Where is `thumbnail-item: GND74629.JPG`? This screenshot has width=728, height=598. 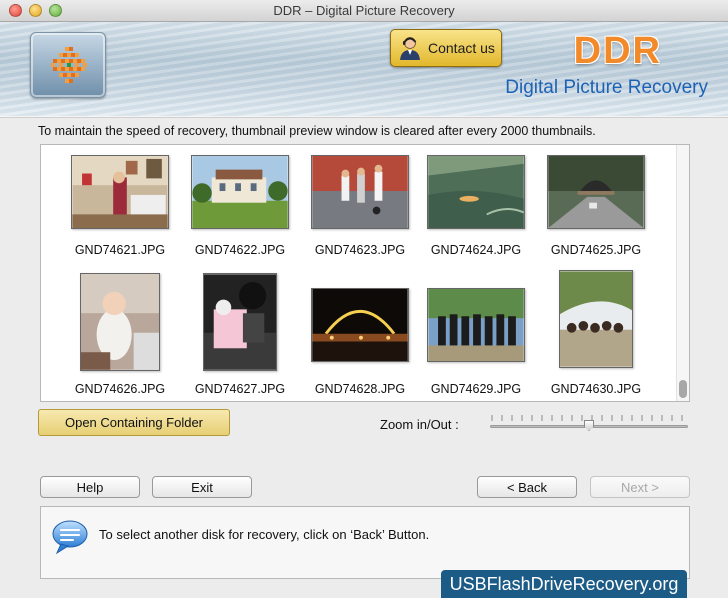 thumbnail-item: GND74629.JPG is located at coordinates (476, 342).